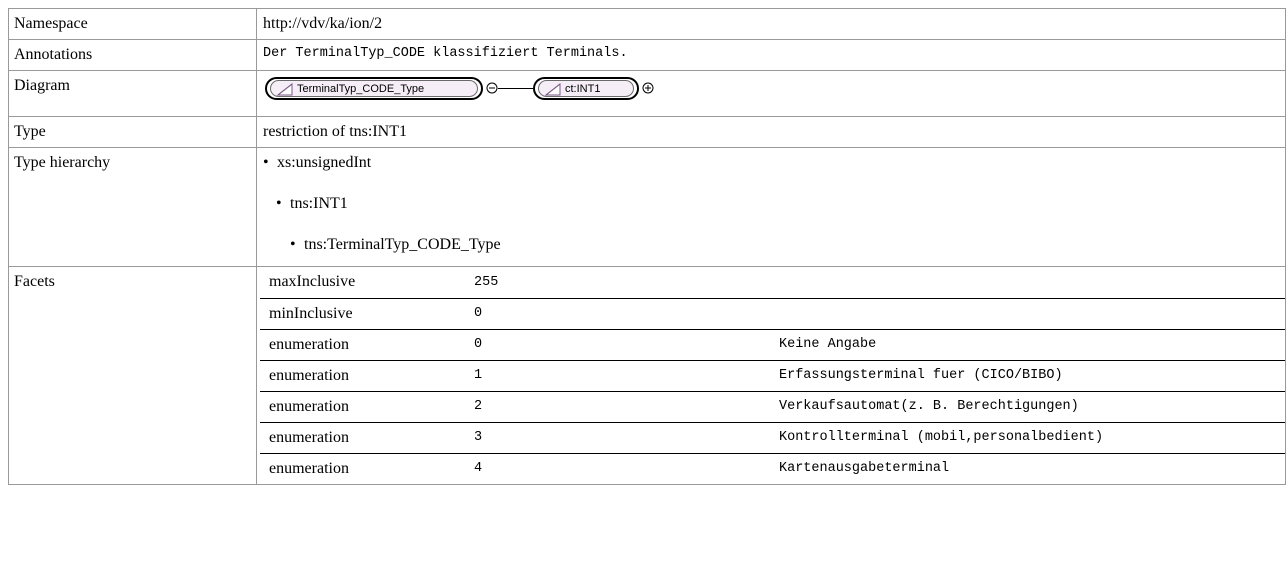 The image size is (1286, 577). What do you see at coordinates (1028, 407) in the screenshot?
I see `facet-description: Verkaufsautomat(z. B. Berechtigungen)` at bounding box center [1028, 407].